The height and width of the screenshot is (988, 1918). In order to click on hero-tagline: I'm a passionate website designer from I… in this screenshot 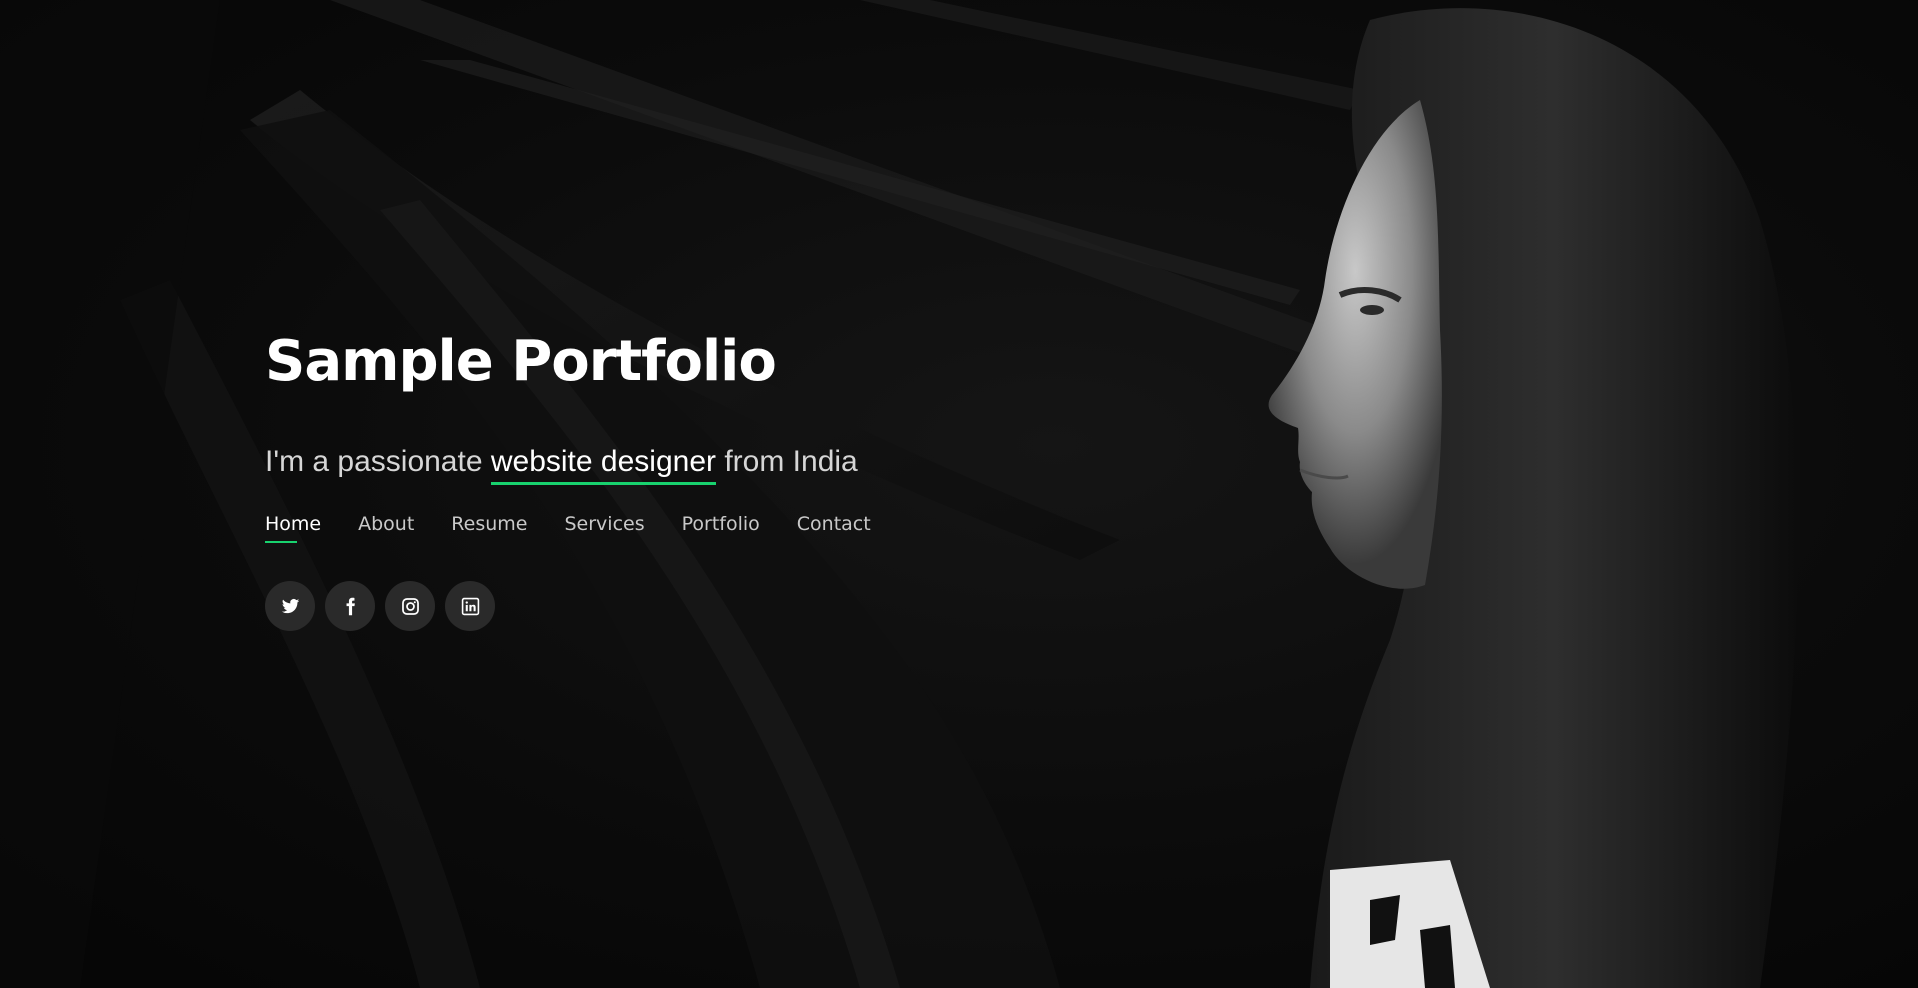, I will do `click(645, 463)`.